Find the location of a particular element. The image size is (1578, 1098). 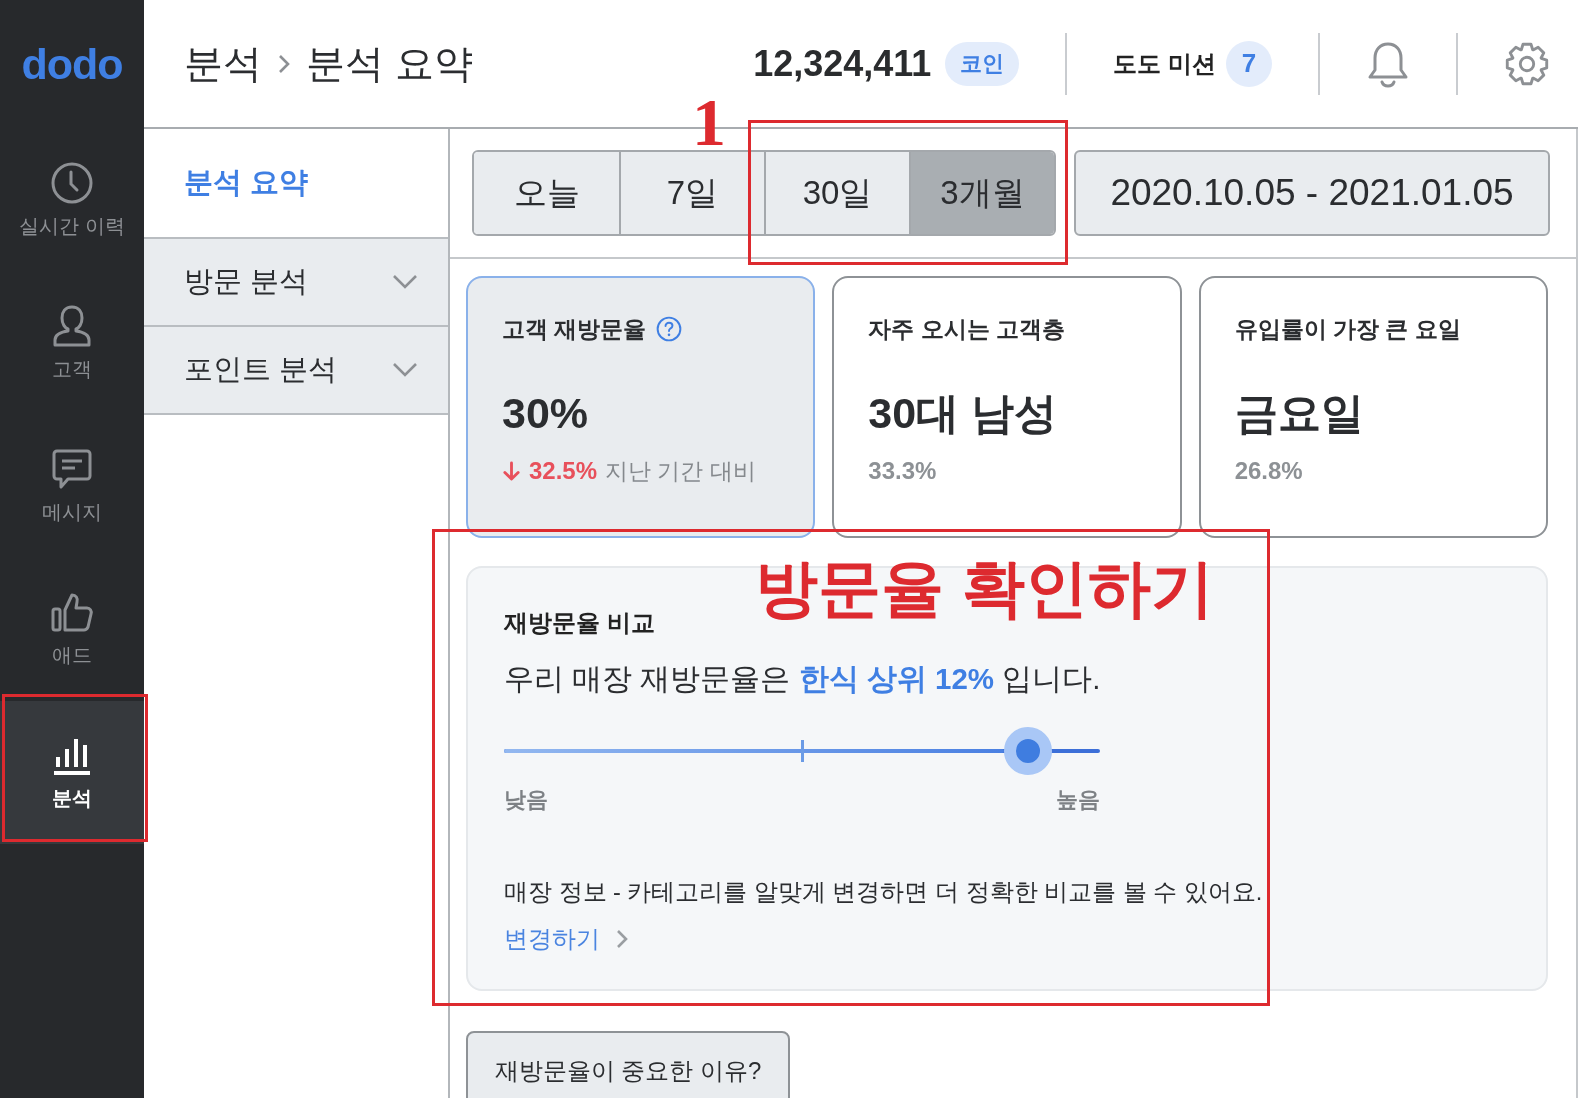

sidebar-item: 애드 is located at coordinates (72, 629).